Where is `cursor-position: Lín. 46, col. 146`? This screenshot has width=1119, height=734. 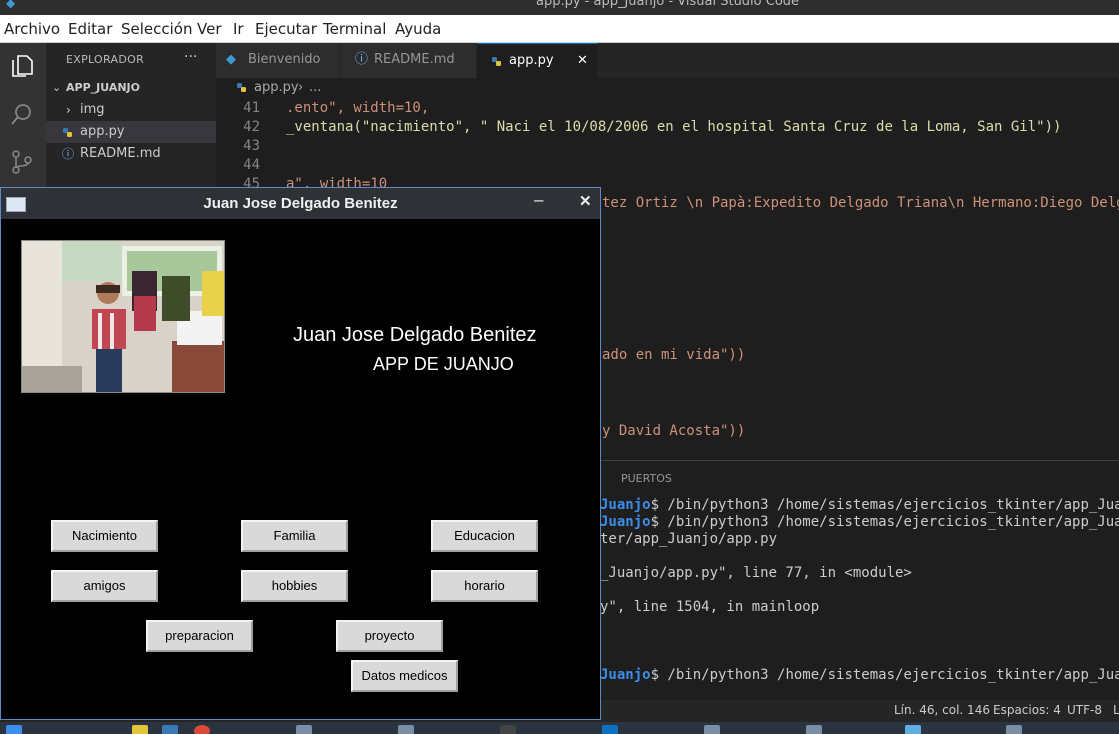
cursor-position: Lín. 46, col. 146 is located at coordinates (942, 710).